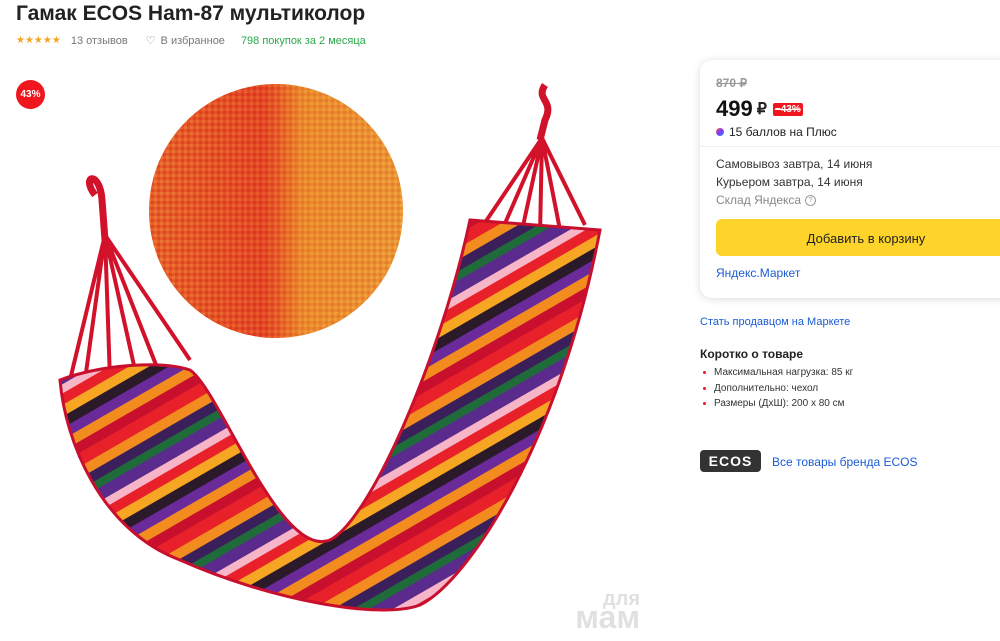 Image resolution: width=1000 pixels, height=641 pixels. Describe the element at coordinates (779, 403) in the screenshot. I see `spec-text: Размеры (ДхШ): 200 х 80 см` at that location.